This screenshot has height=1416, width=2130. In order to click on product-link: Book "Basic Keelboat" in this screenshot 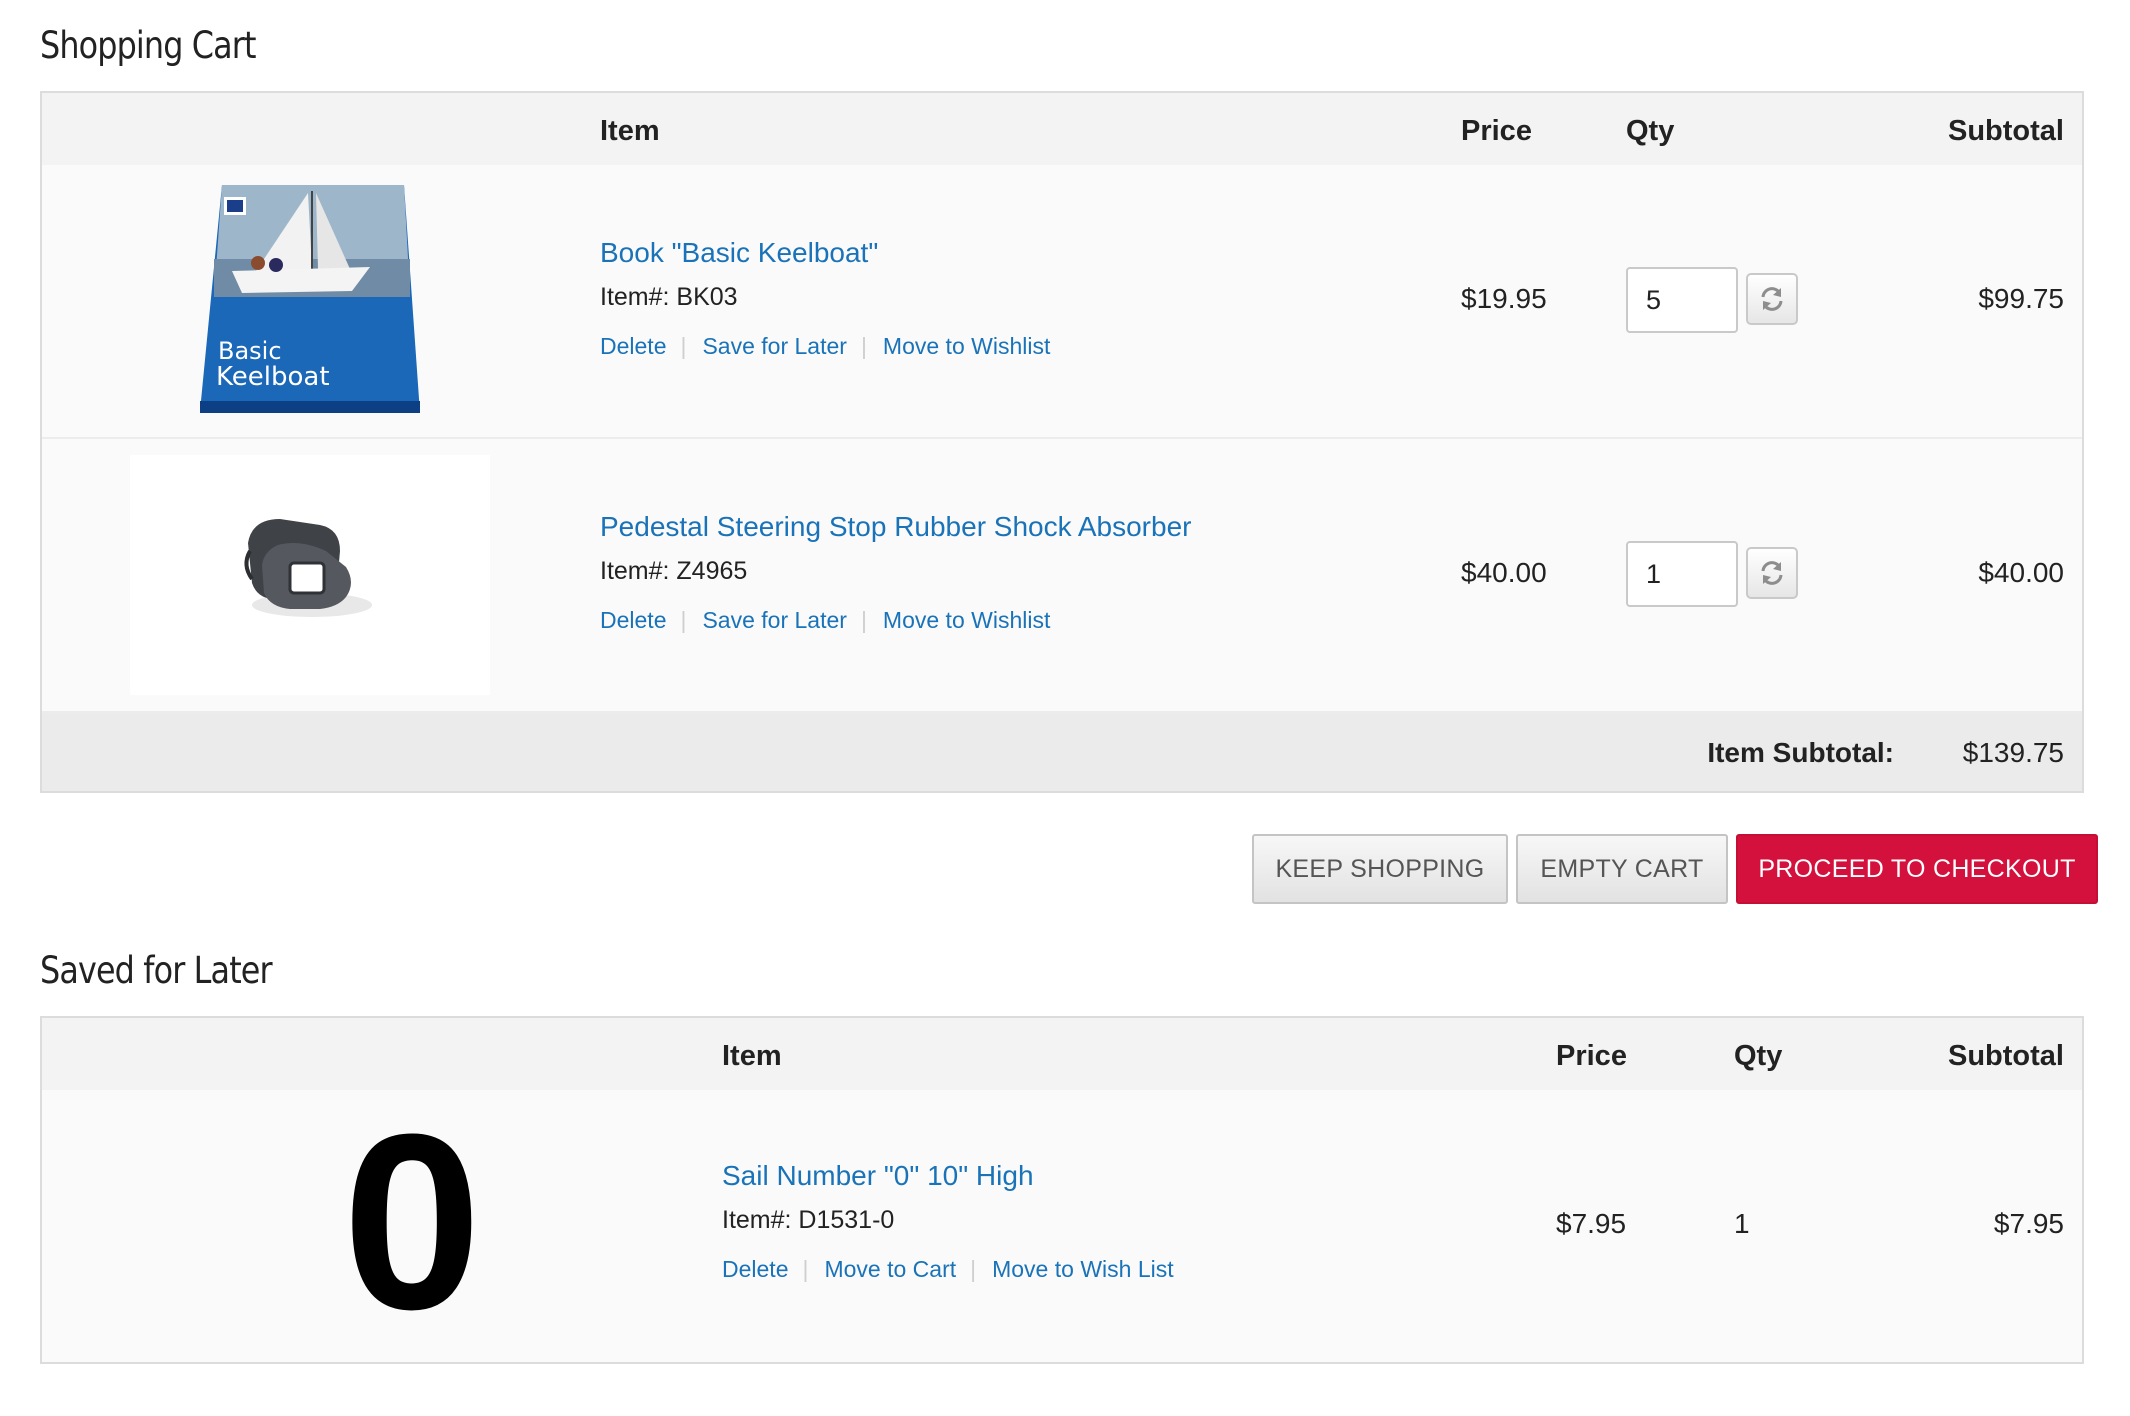, I will do `click(739, 253)`.